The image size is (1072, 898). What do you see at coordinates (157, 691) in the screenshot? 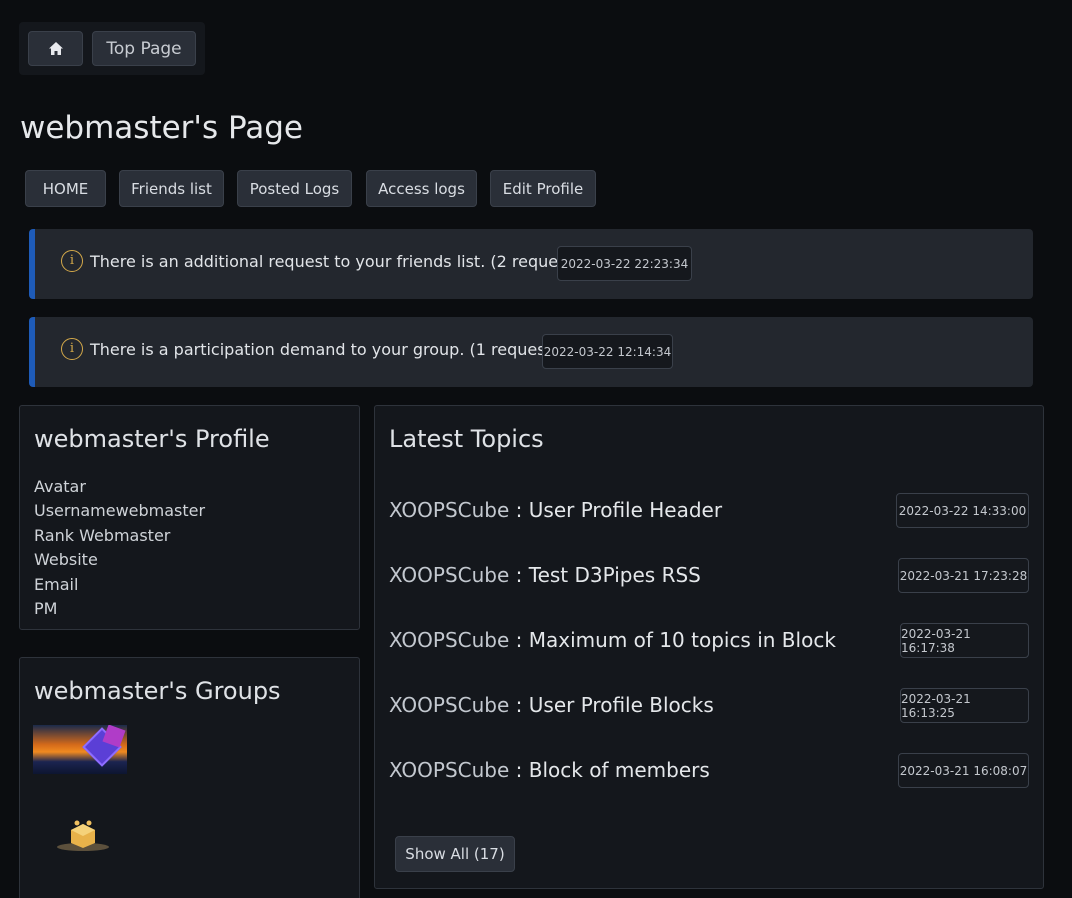
I see `groups-title: webmaster's Groups` at bounding box center [157, 691].